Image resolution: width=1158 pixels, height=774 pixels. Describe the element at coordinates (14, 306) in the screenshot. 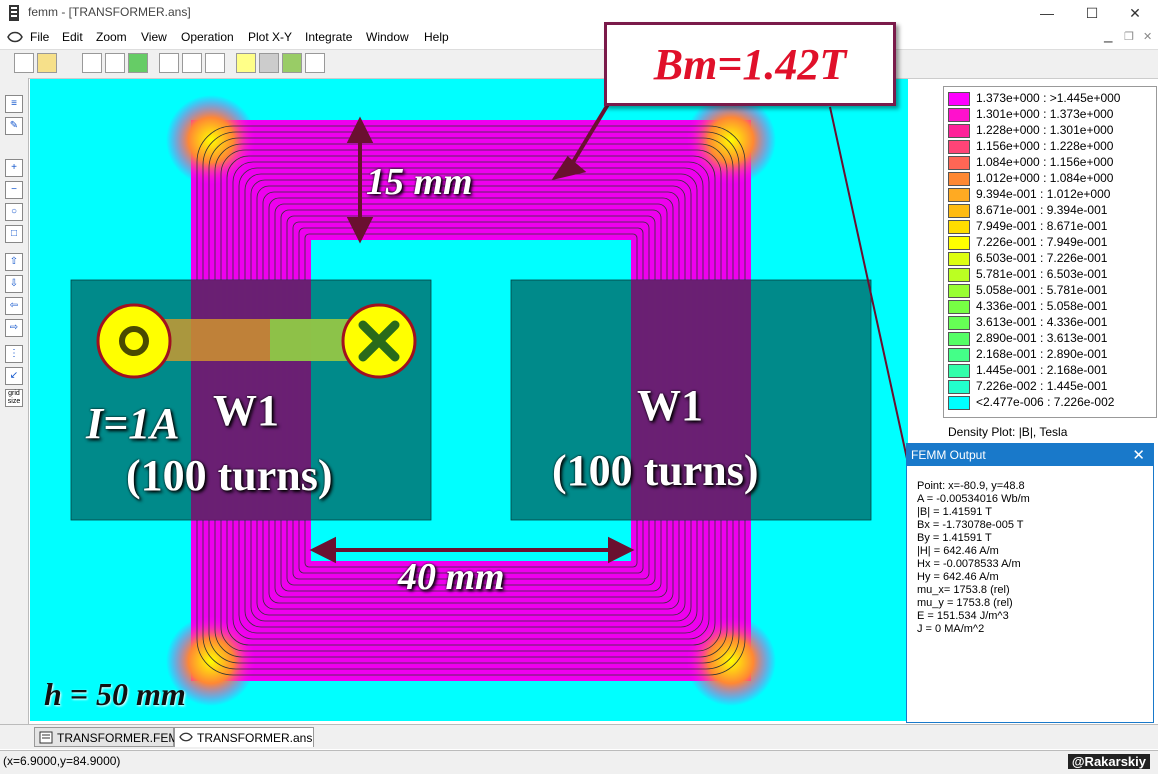

I see `pan-left-icon: ⇦` at that location.